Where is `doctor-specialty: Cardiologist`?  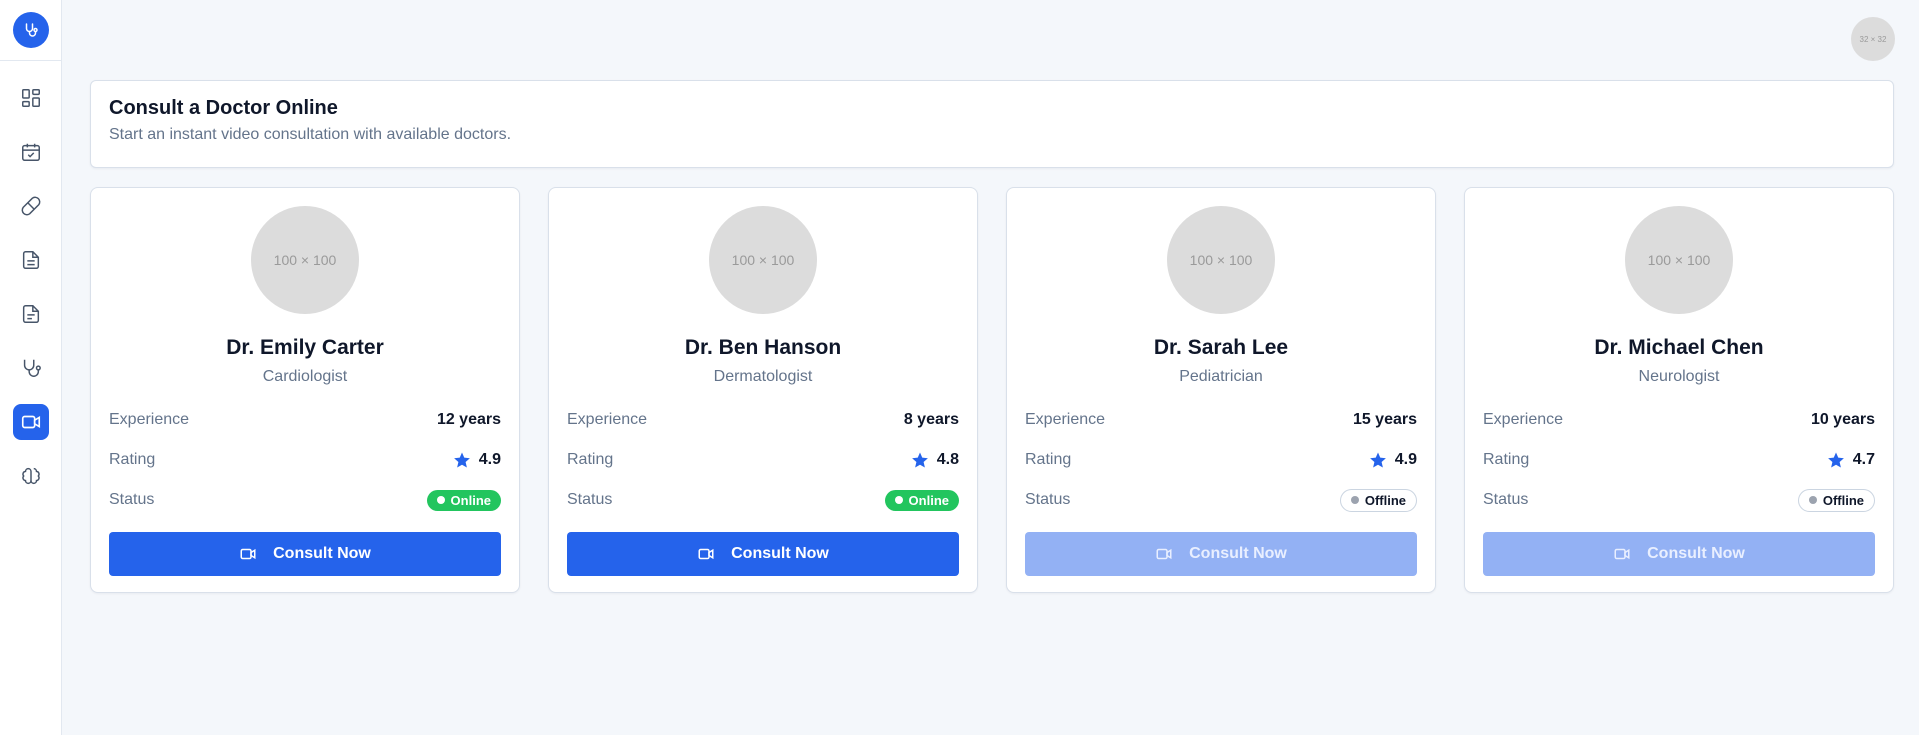
doctor-specialty: Cardiologist is located at coordinates (305, 376).